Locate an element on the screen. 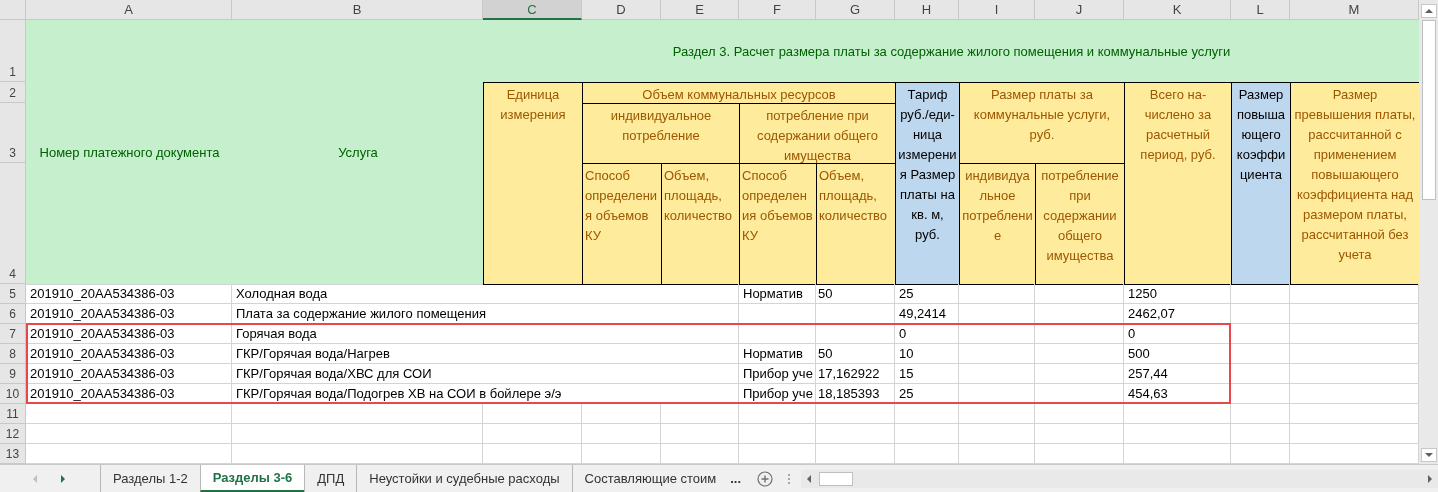  row-number: 5 is located at coordinates (13, 294).